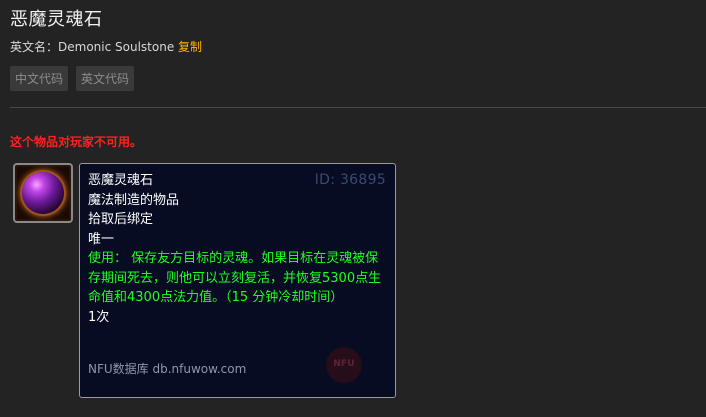  Describe the element at coordinates (350, 180) in the screenshot. I see `tooltip-item-id: ID: 36895` at that location.